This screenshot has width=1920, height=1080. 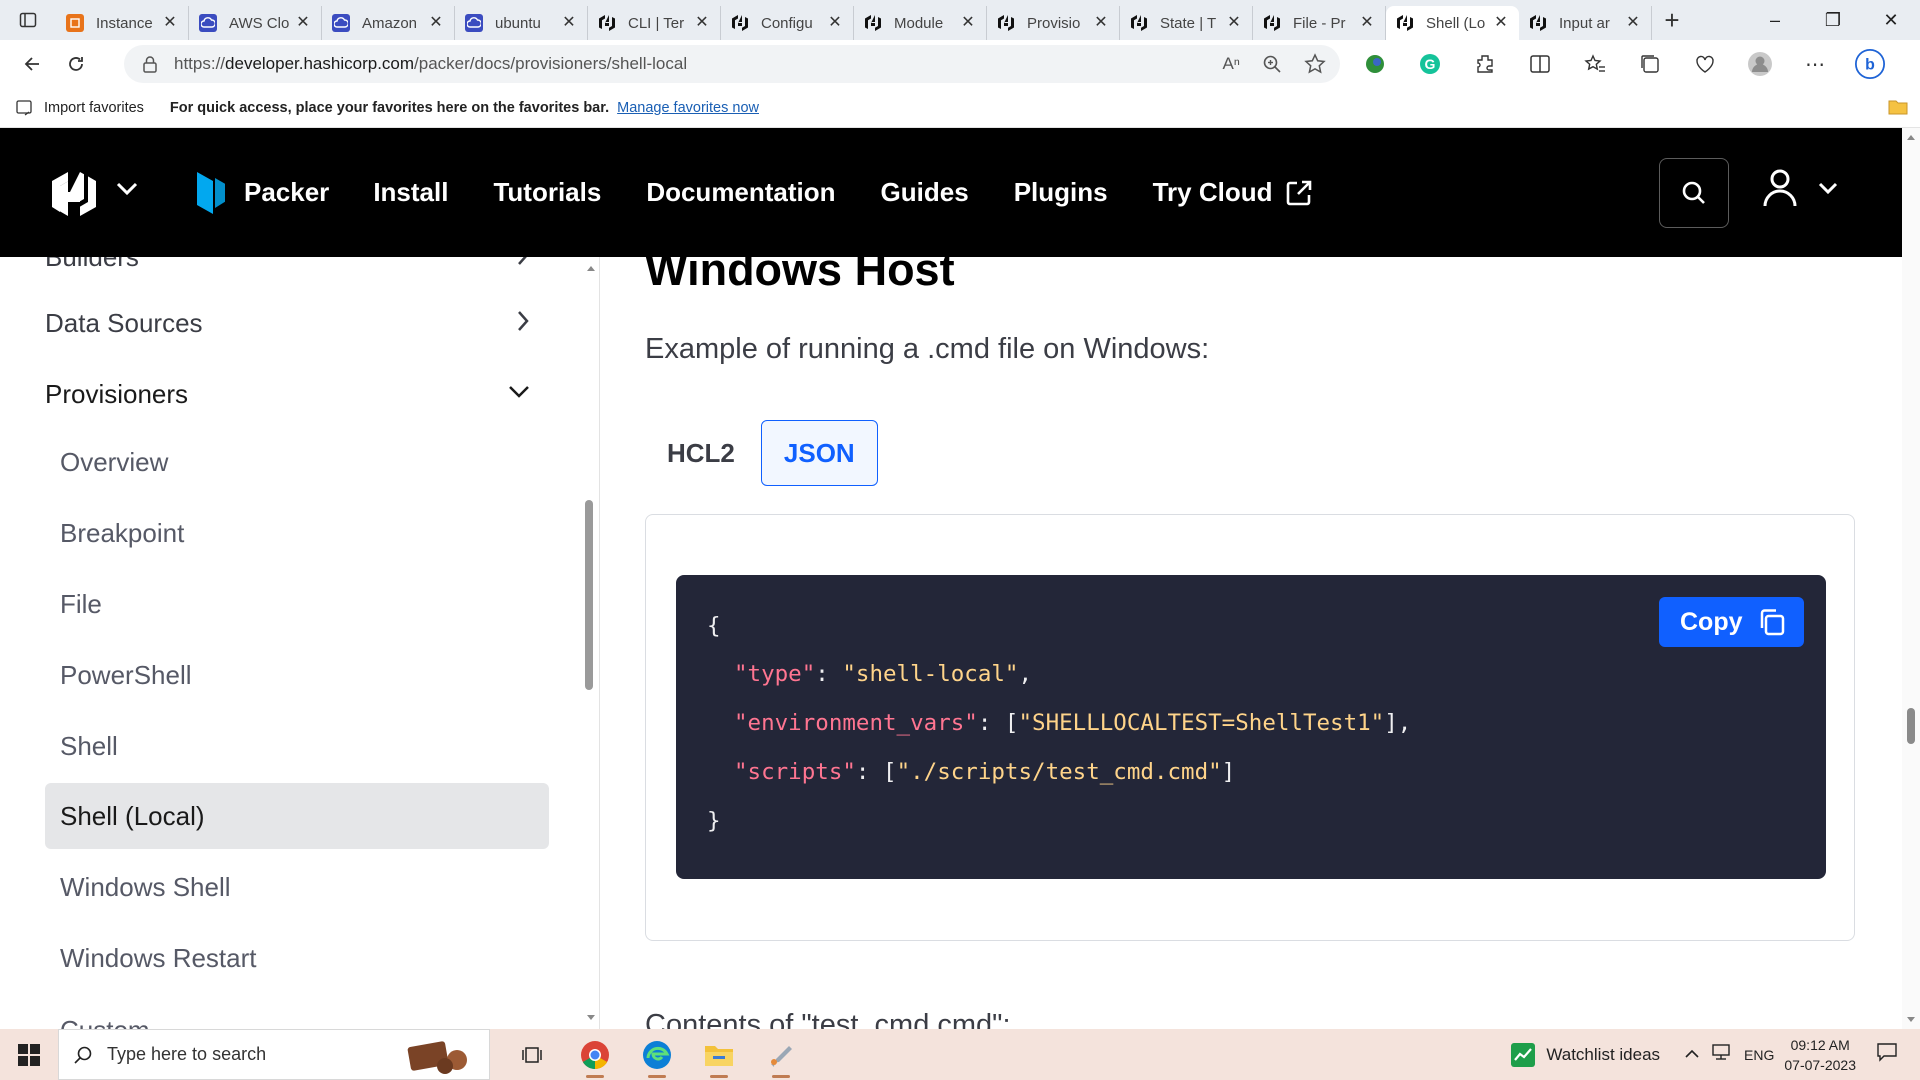 I want to click on browser-tab: ubuntu ✕, so click(x=521, y=23).